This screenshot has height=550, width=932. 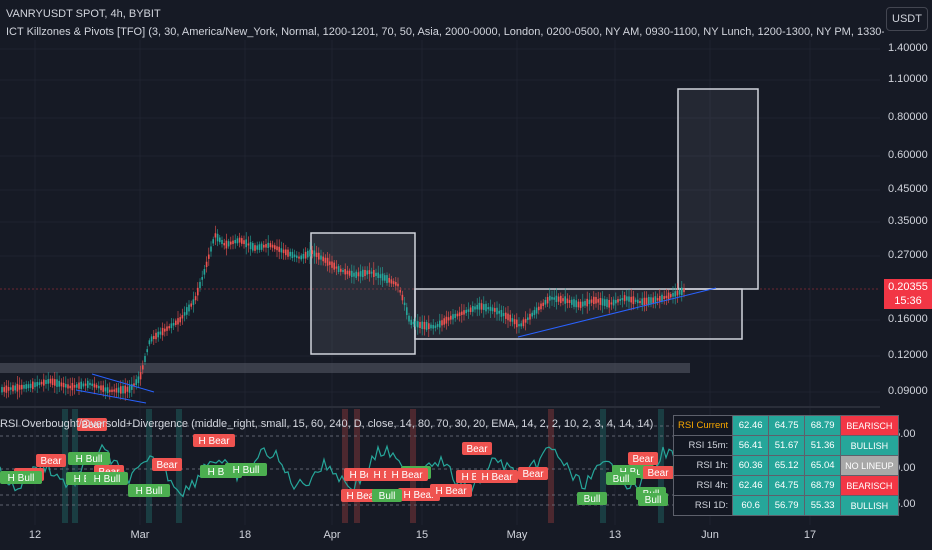 I want to click on current-price-tag: 0.20355 15:36, so click(x=908, y=294).